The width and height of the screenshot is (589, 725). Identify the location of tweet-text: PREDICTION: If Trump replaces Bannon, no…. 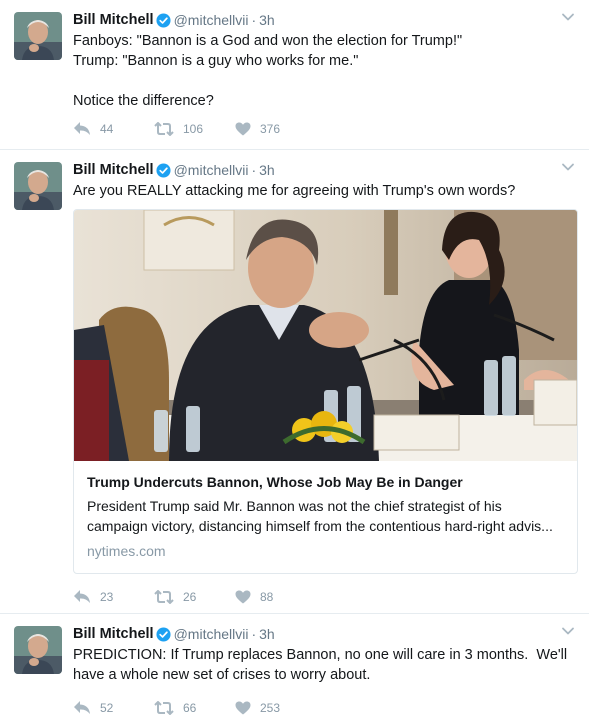
(324, 665).